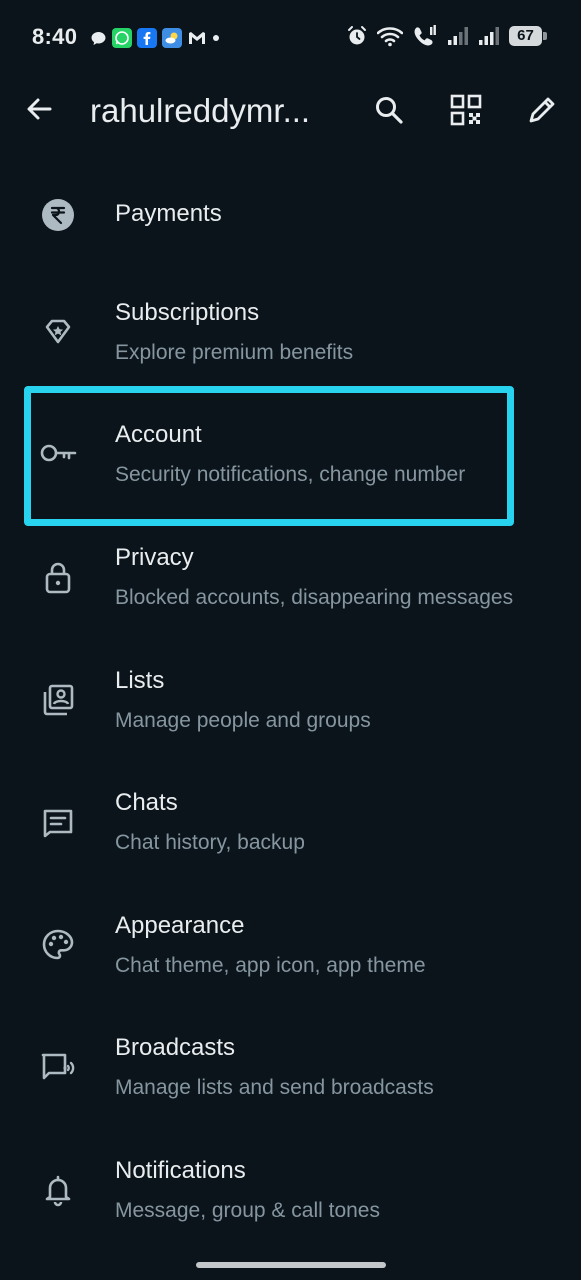  I want to click on more-dot-icon, so click(216, 38).